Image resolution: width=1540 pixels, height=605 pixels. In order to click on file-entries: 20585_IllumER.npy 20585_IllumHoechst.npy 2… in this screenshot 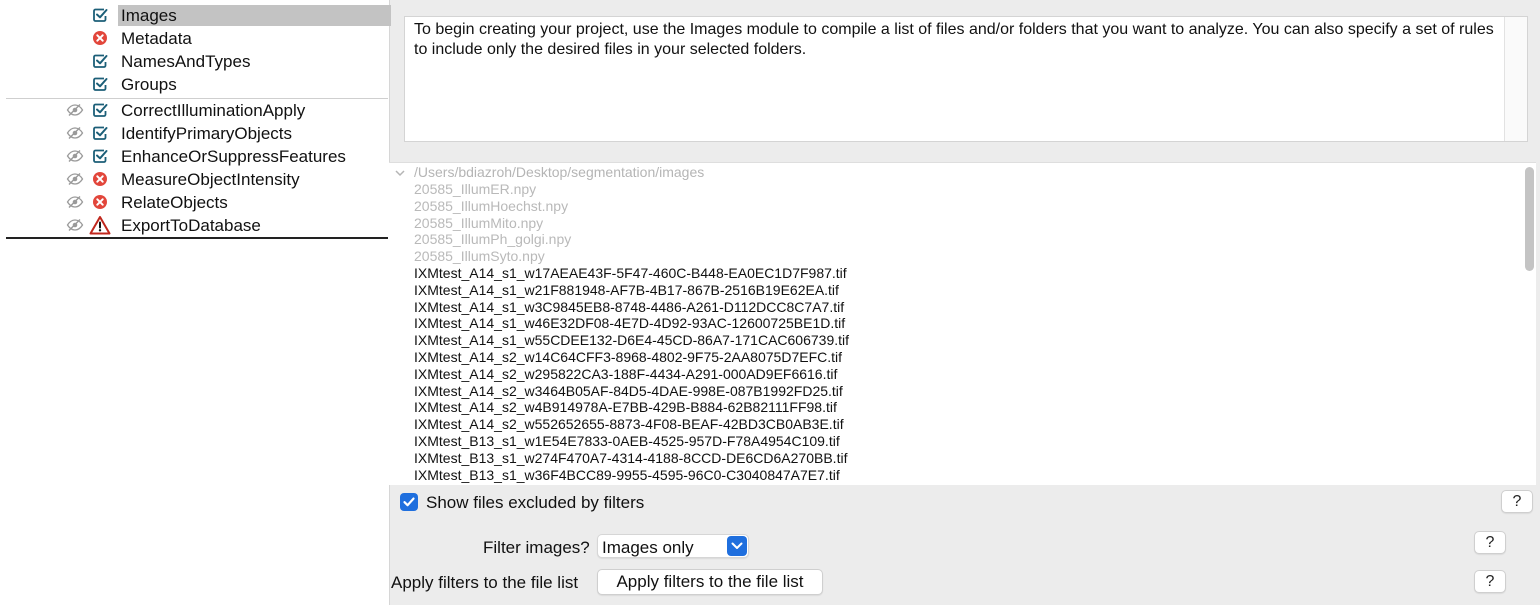, I will do `click(631, 332)`.